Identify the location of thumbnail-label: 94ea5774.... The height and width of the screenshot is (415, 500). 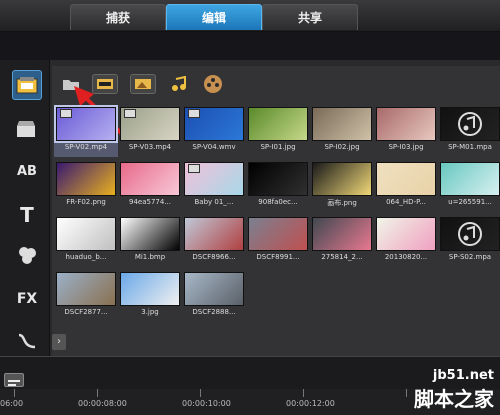
(150, 202).